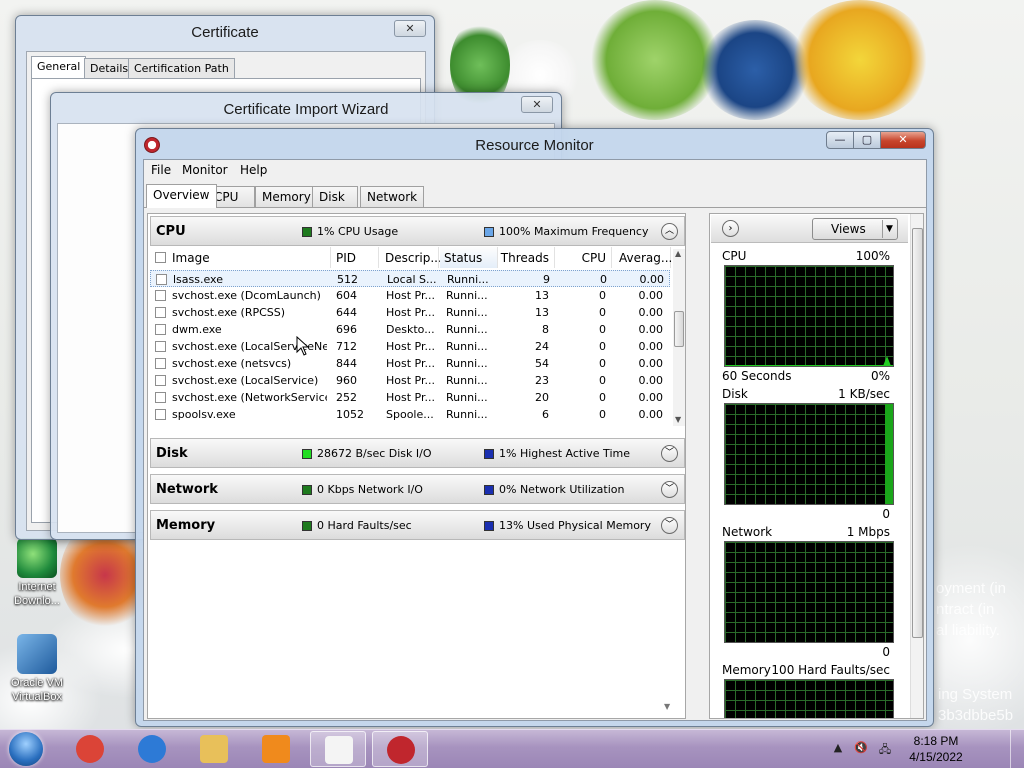  What do you see at coordinates (1017, 749) in the screenshot?
I see `show-desktop-button` at bounding box center [1017, 749].